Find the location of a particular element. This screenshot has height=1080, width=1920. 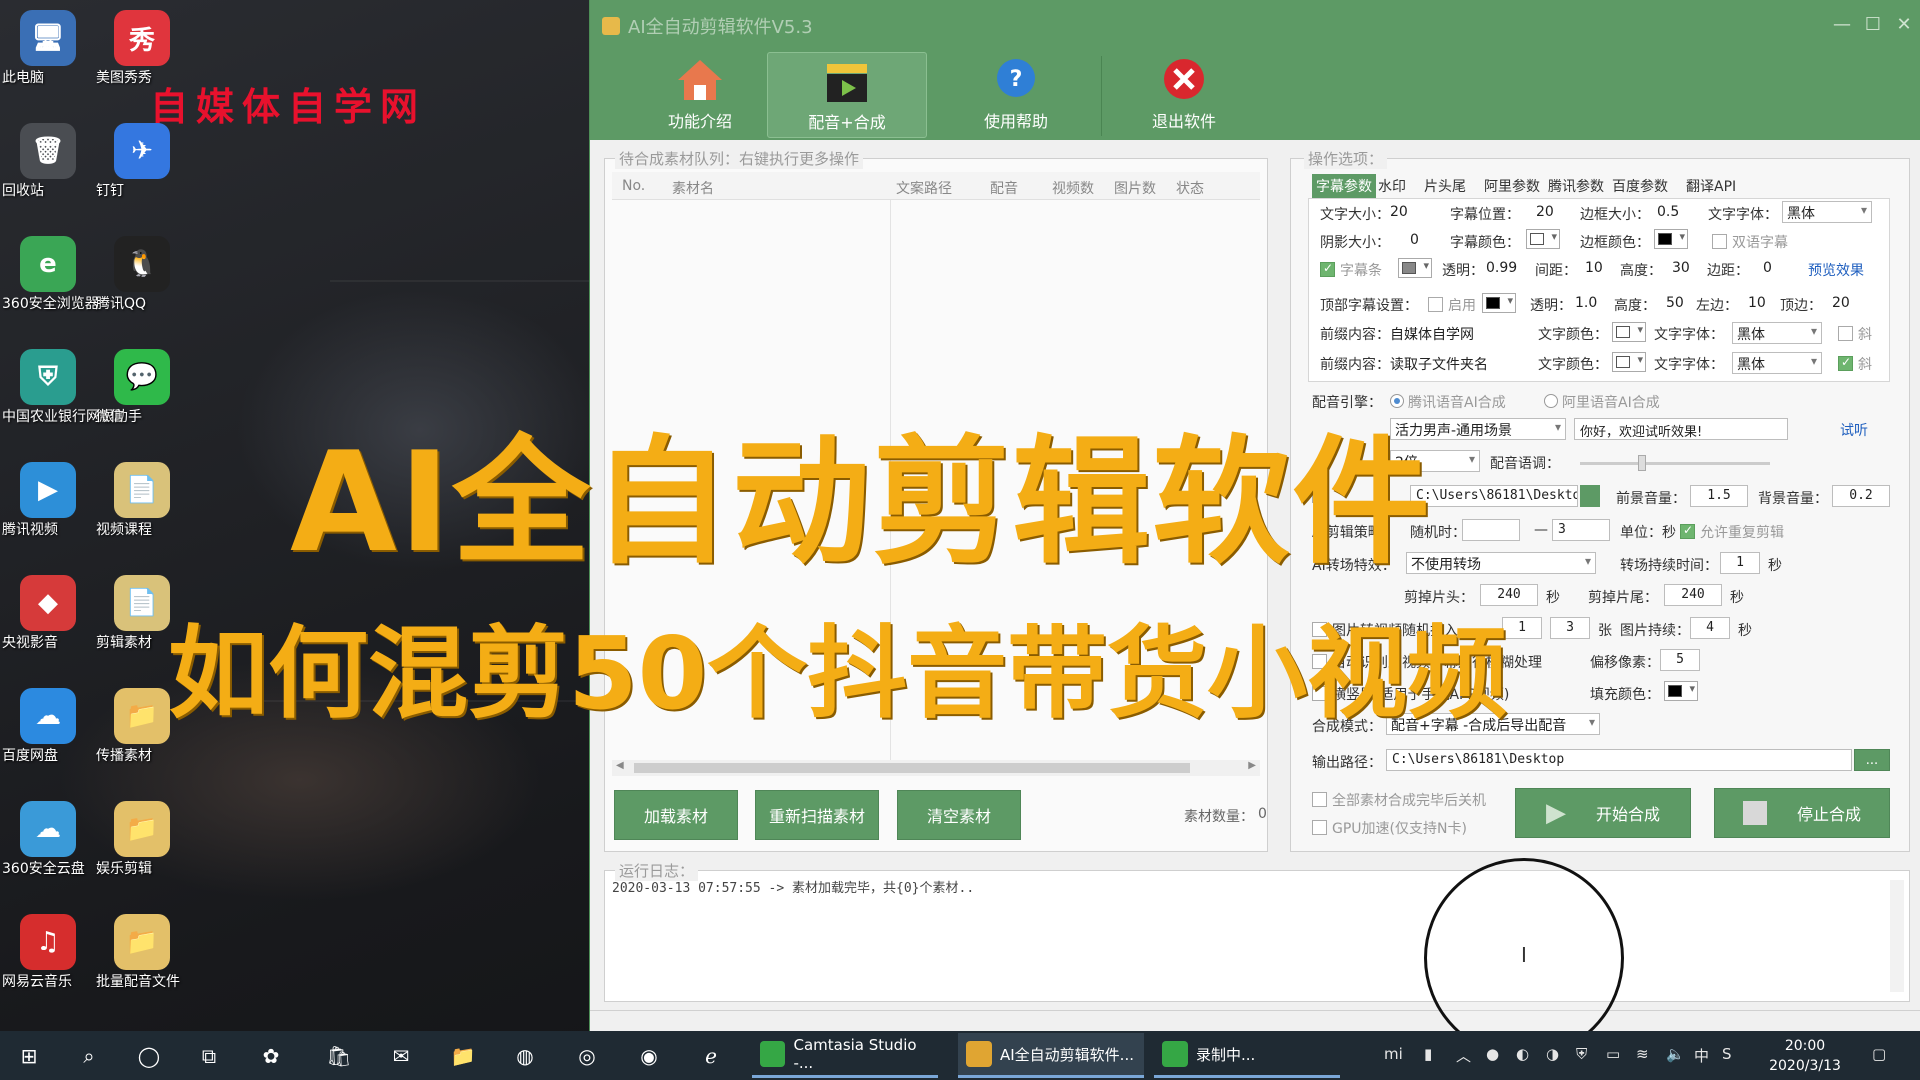

ie-browser-icon: ℯ is located at coordinates (711, 1056).